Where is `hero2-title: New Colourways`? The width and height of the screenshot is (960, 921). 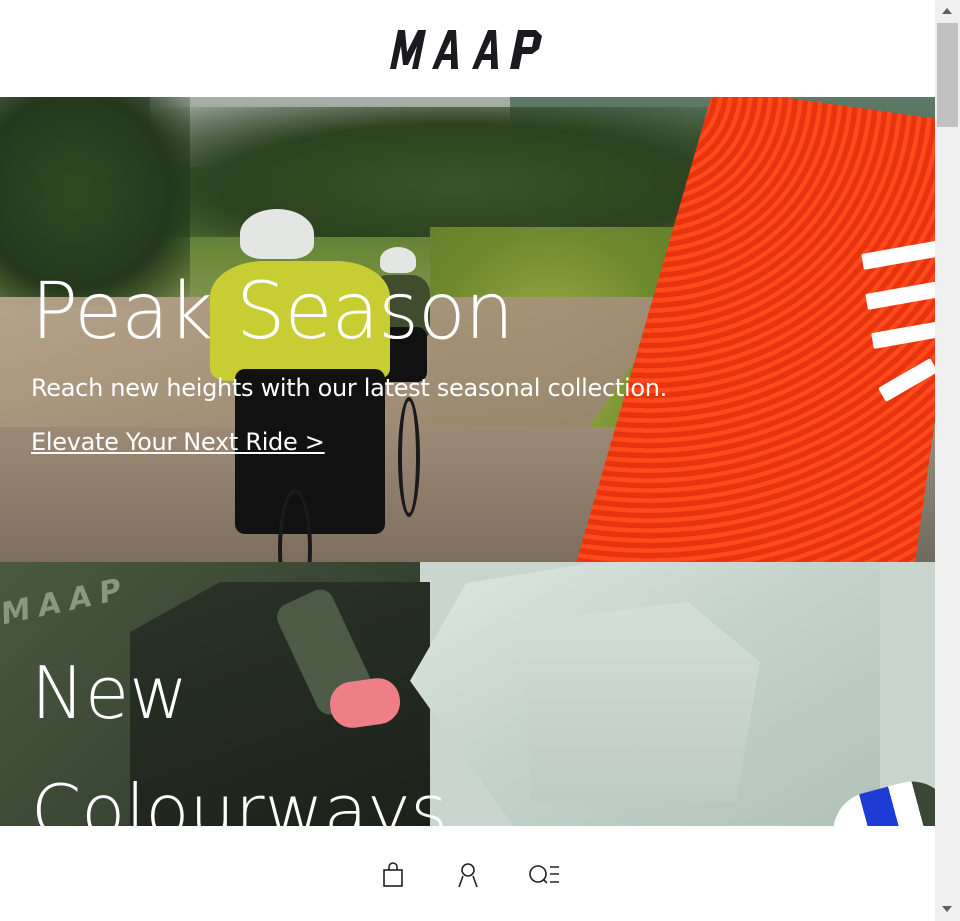 hero2-title: New Colourways is located at coordinates (239, 730).